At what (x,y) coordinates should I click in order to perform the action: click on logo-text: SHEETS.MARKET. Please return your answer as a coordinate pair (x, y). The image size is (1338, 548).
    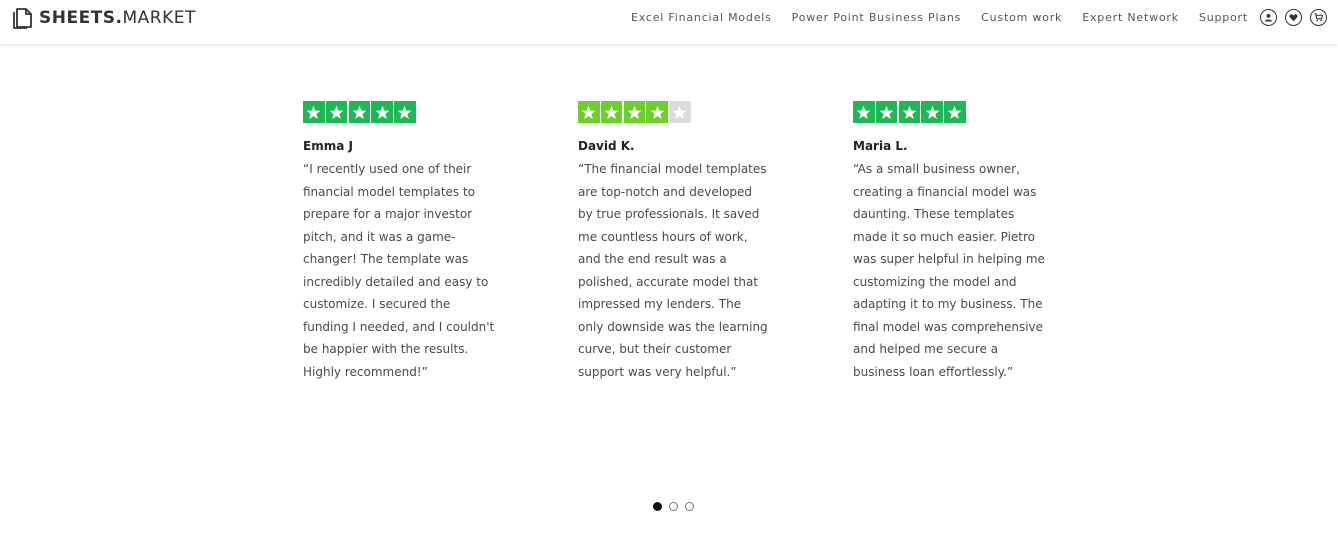
    Looking at the image, I should click on (117, 18).